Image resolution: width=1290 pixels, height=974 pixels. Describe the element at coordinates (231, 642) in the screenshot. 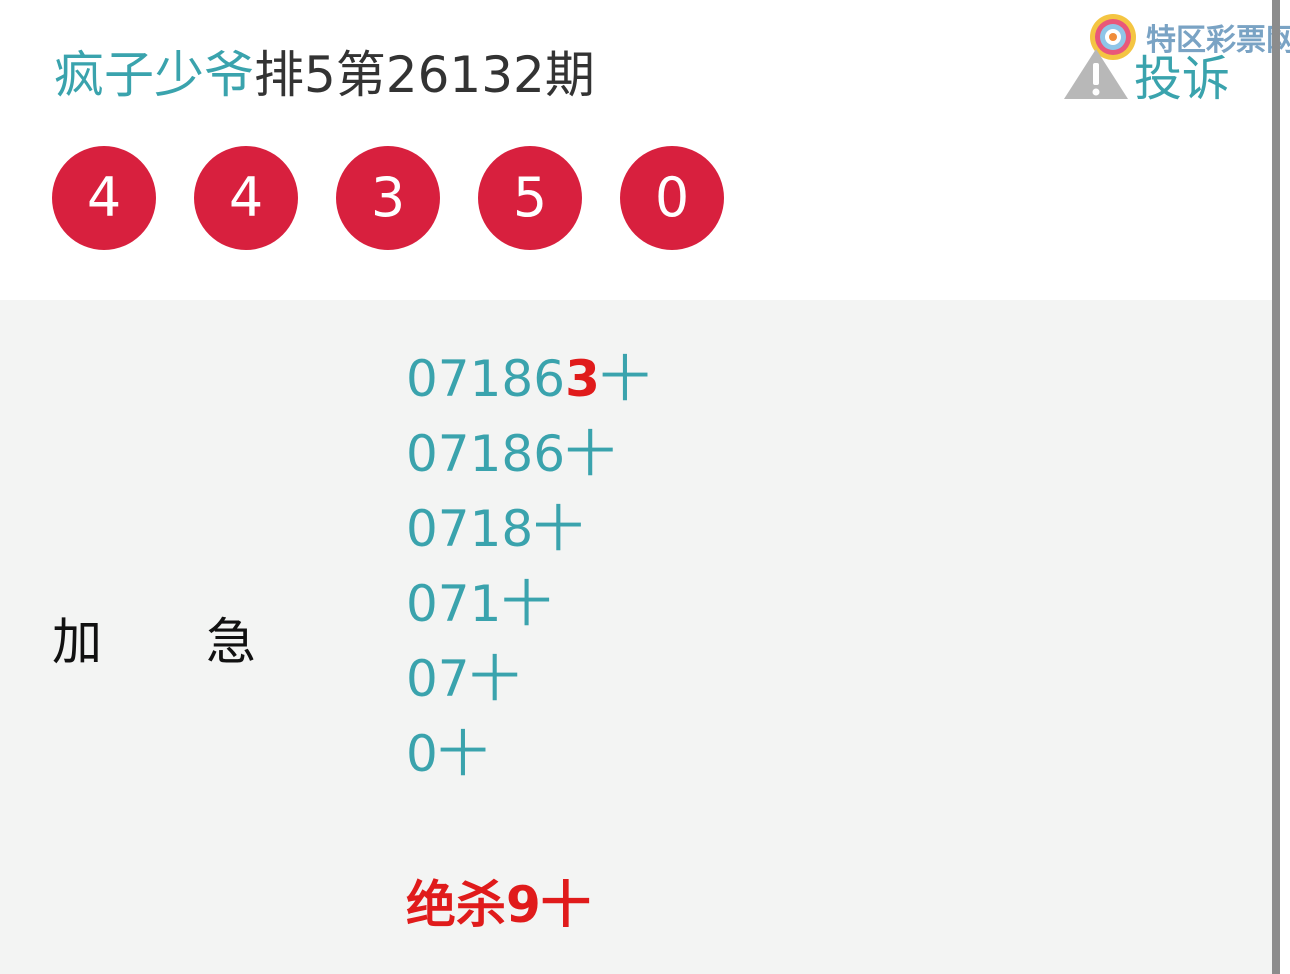

I see `tag-label: 急` at that location.